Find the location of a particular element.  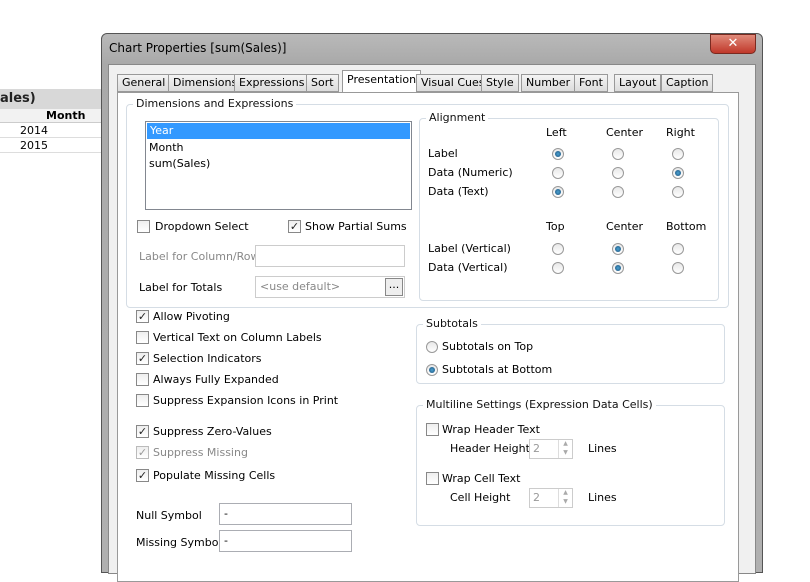

tab-font: Font is located at coordinates (591, 83).